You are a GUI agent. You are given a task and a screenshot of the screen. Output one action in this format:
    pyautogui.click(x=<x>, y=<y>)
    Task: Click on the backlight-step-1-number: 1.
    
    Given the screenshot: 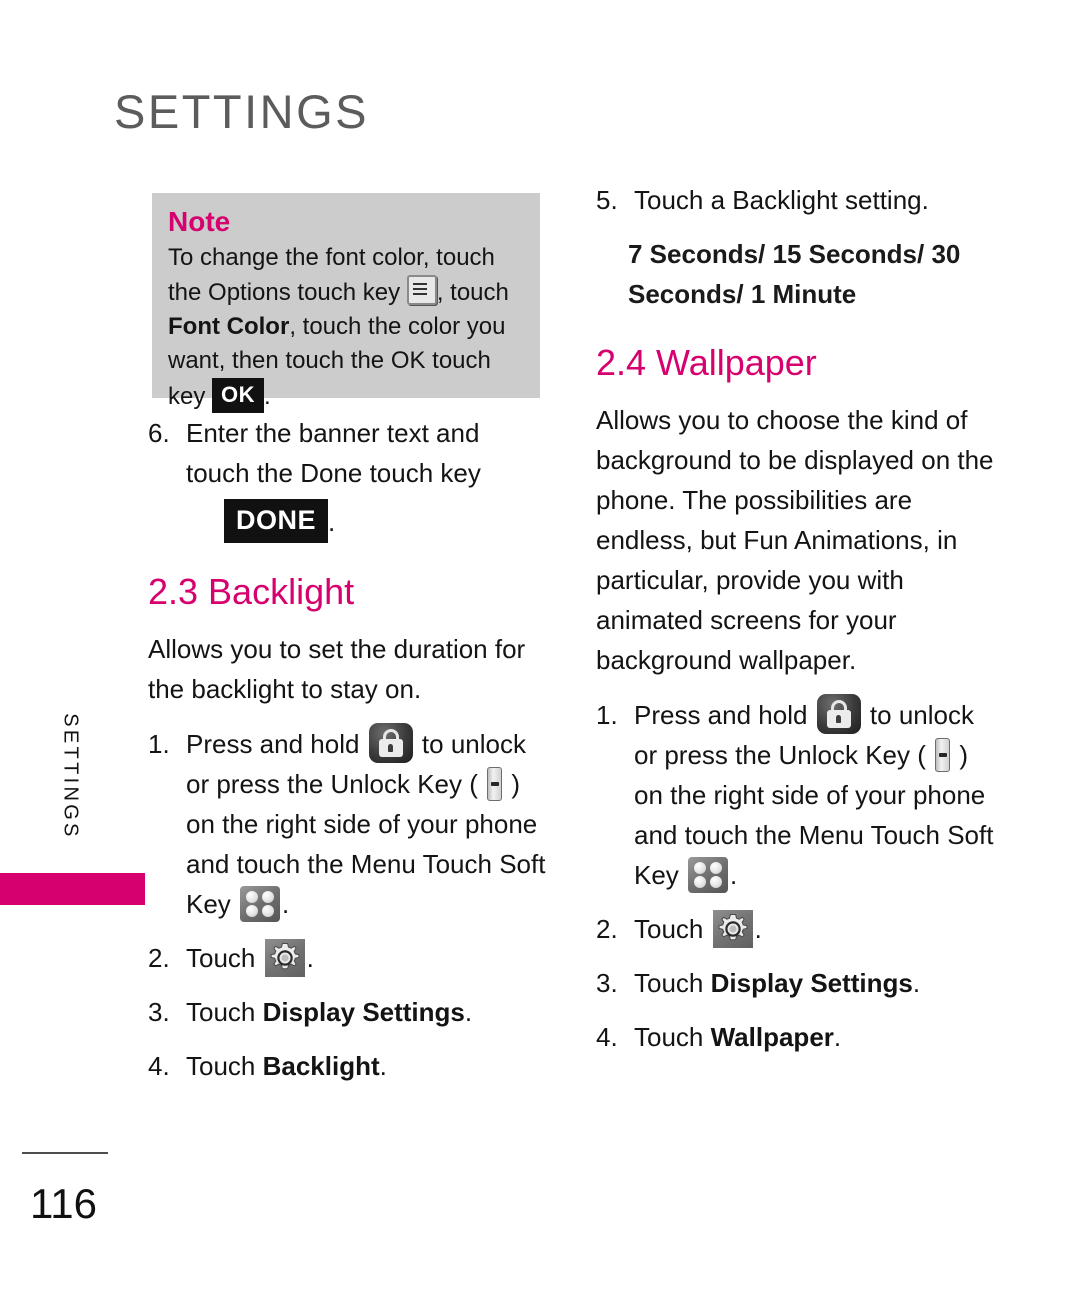 What is the action you would take?
    pyautogui.click(x=159, y=744)
    